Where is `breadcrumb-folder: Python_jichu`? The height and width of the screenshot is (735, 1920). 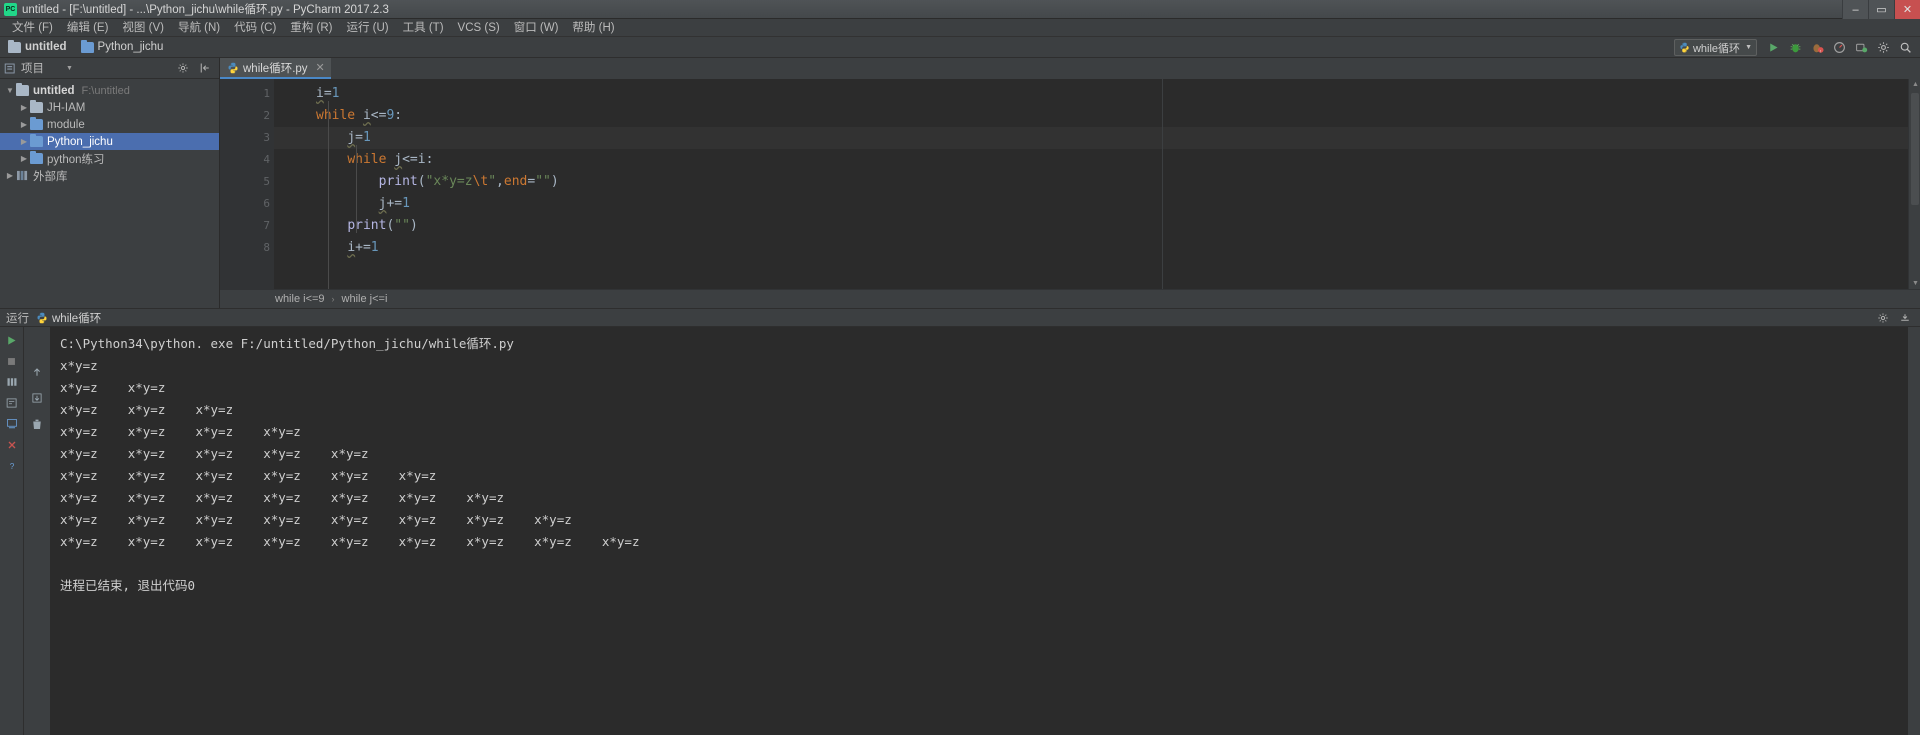
breadcrumb-folder: Python_jichu is located at coordinates (121, 46).